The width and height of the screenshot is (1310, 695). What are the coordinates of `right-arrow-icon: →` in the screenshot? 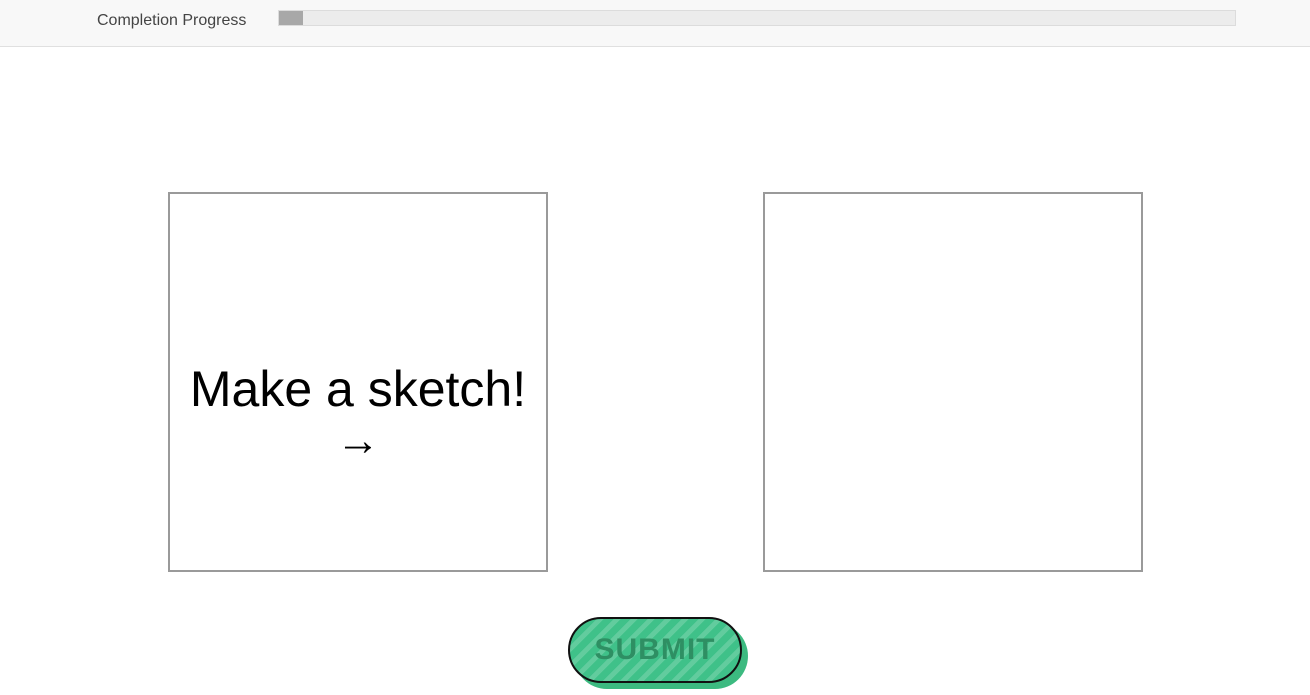 It's located at (358, 440).